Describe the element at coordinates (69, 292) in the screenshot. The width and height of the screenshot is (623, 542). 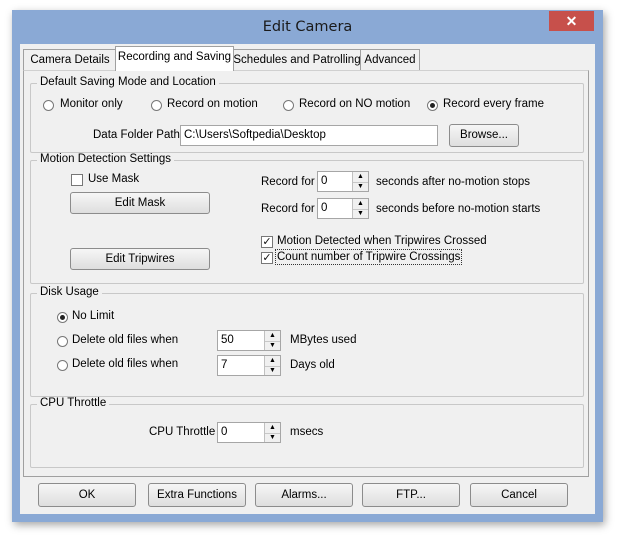
I see `disk-usage-legend: Disk Usage` at that location.